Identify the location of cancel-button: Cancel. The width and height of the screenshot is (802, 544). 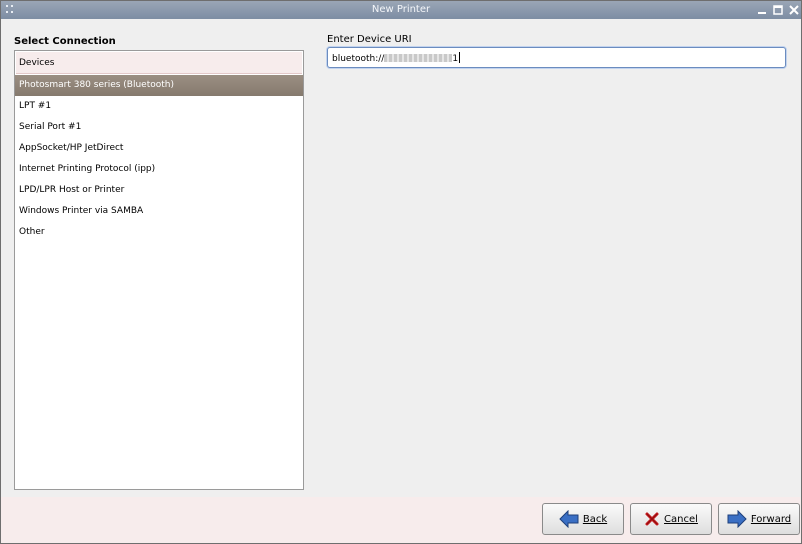
(671, 519).